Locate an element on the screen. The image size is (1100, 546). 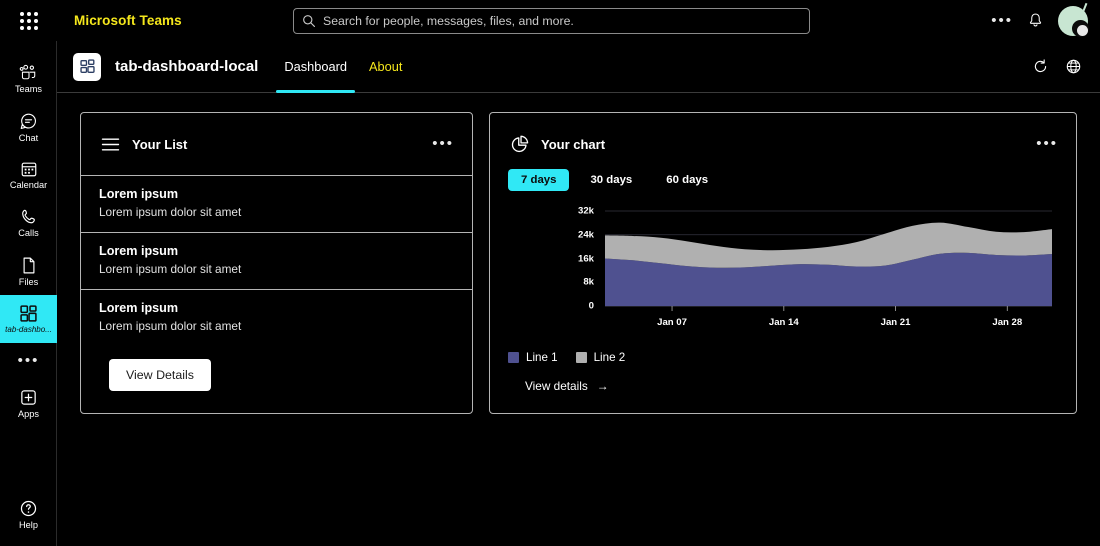
top-bar-actions: ••• is located at coordinates (1040, 20).